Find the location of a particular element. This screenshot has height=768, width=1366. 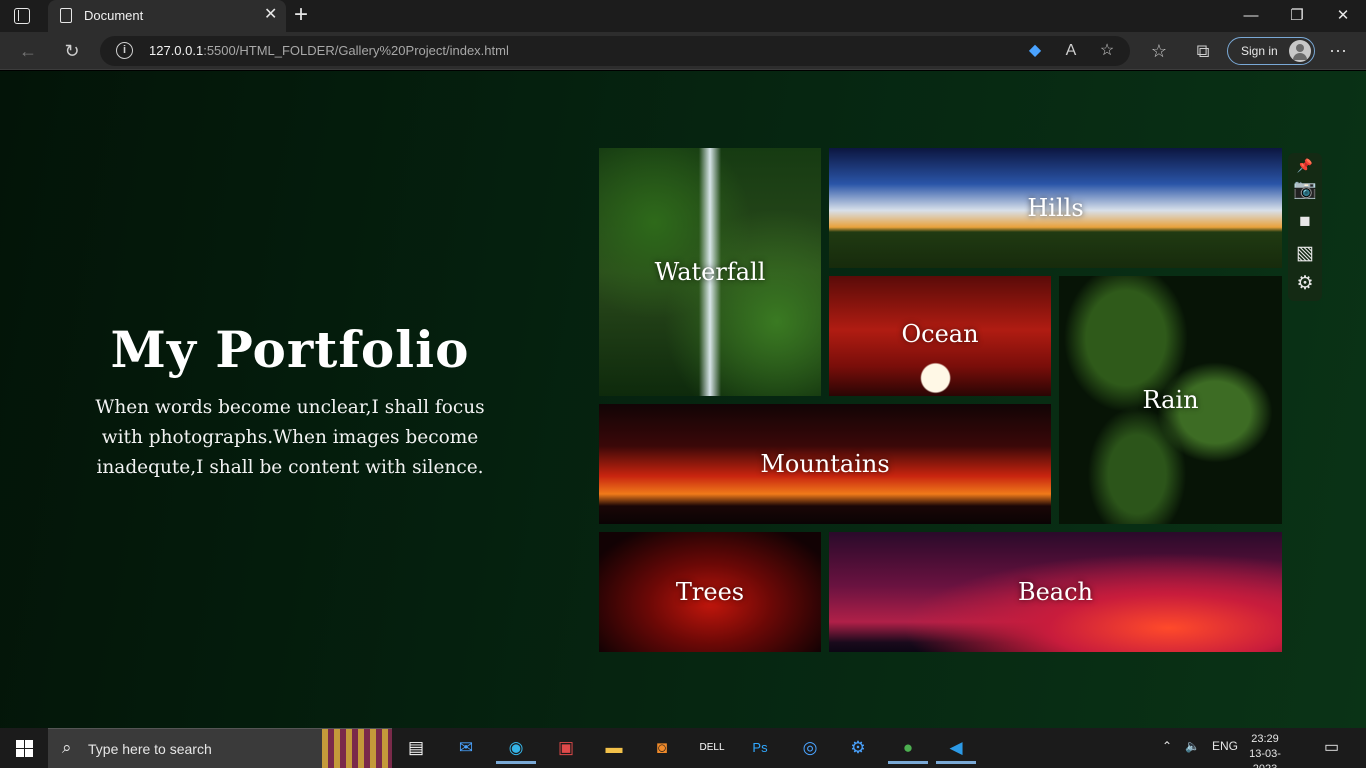

clock: 23:29 13-03-2023 is located at coordinates (1265, 750).